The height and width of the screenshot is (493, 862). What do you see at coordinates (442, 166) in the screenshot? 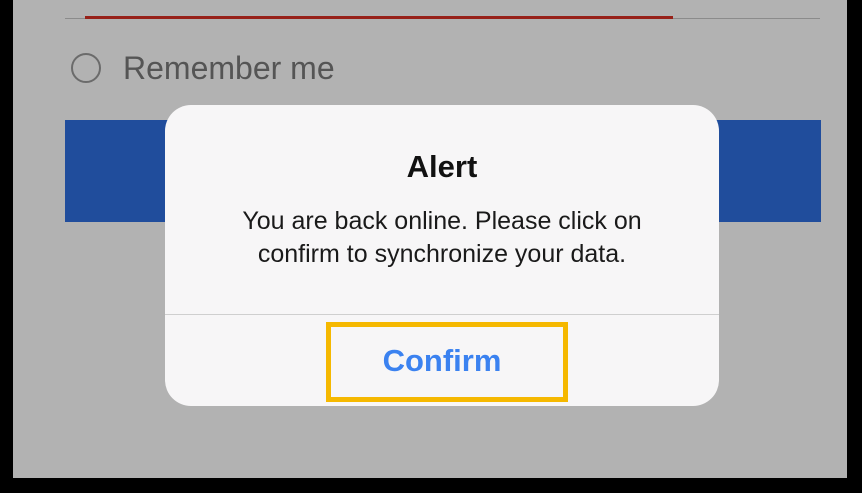
I see `alert-title: Alert` at bounding box center [442, 166].